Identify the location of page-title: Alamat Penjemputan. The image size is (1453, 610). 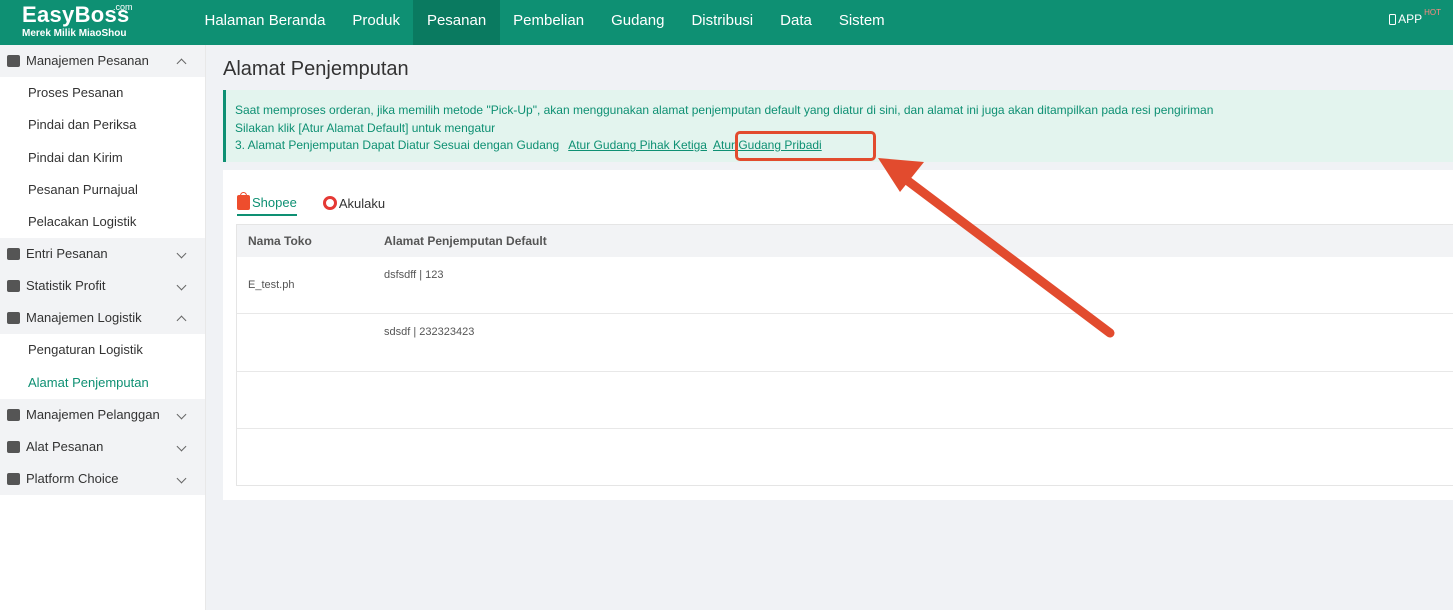
(316, 69).